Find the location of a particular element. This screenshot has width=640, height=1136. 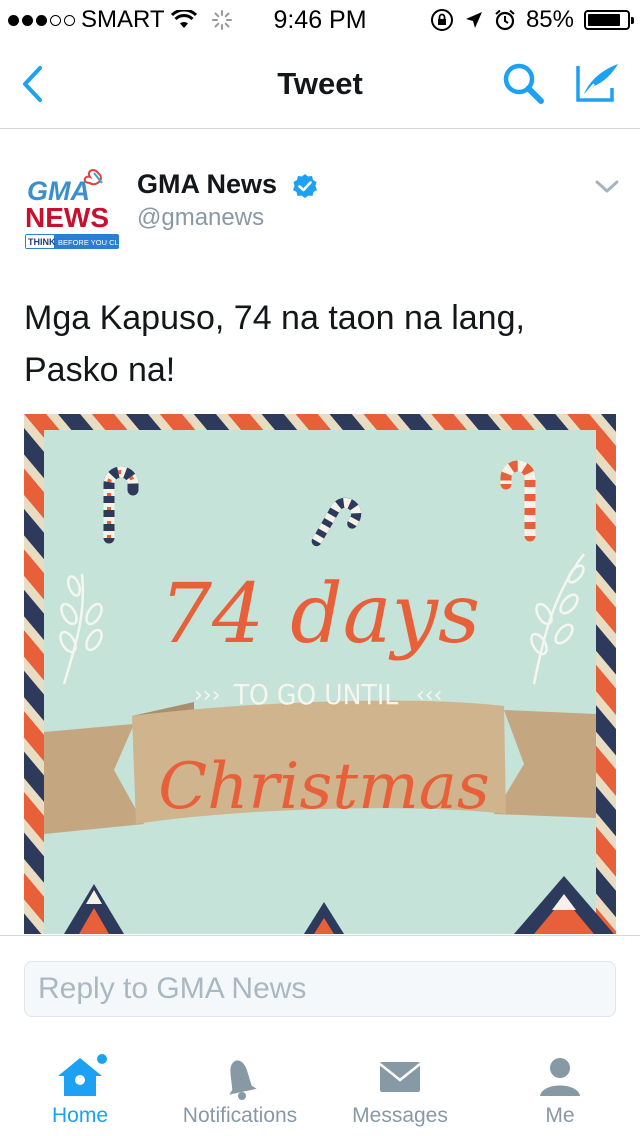

compose-icon is located at coordinates (597, 83).